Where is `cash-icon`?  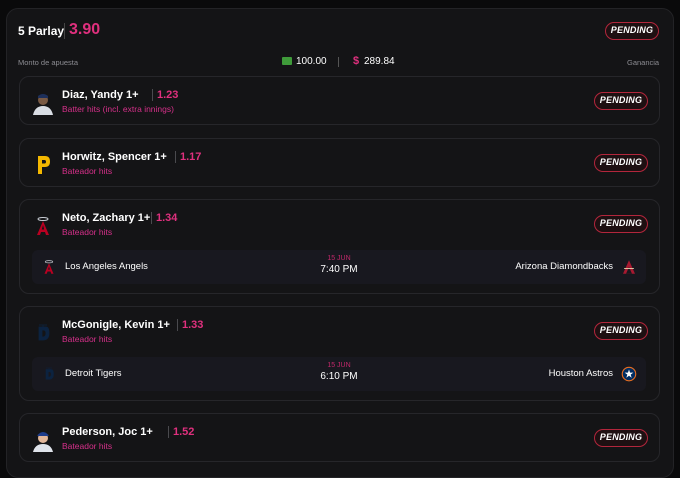
cash-icon is located at coordinates (287, 61).